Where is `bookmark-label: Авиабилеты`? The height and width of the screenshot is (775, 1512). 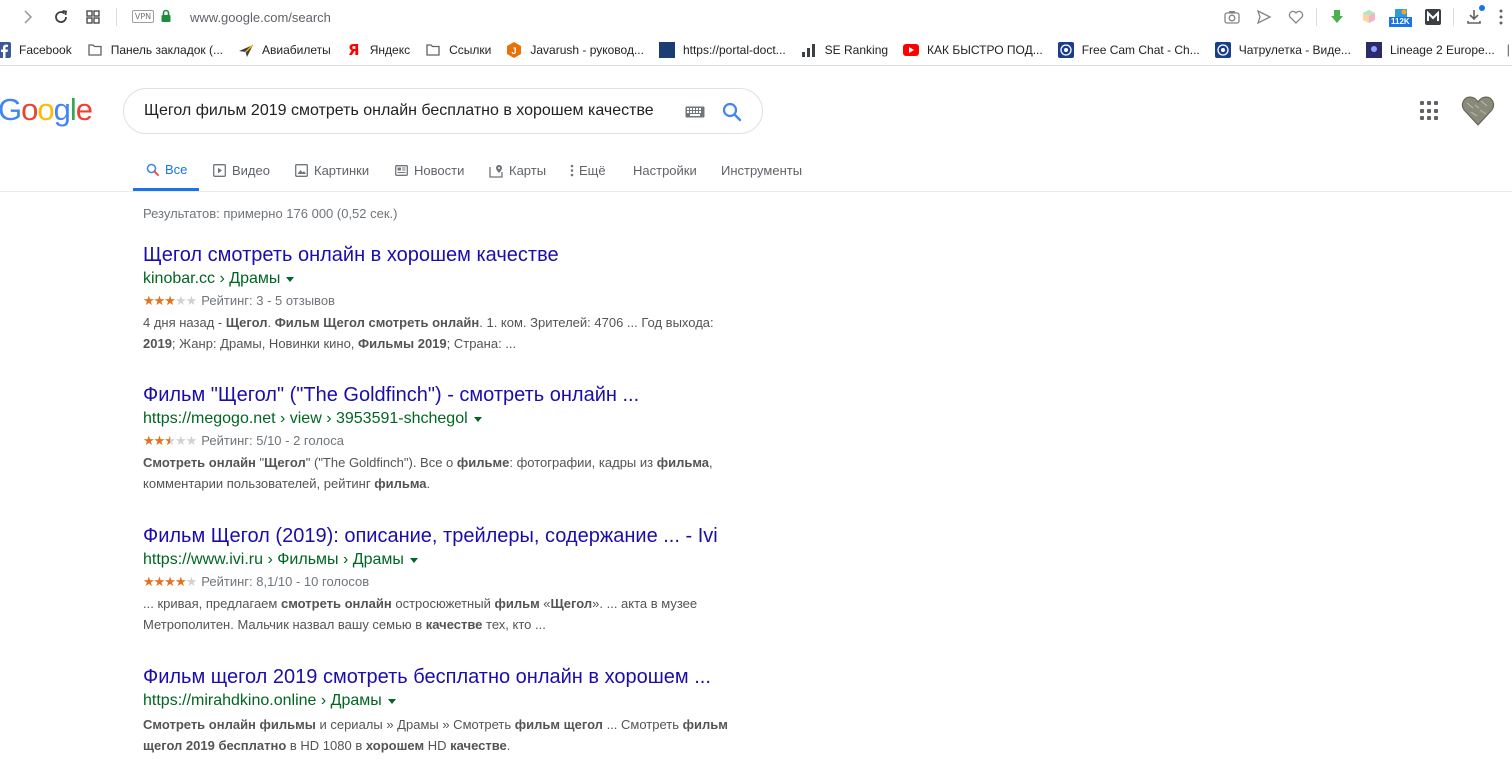 bookmark-label: Авиабилеты is located at coordinates (296, 49).